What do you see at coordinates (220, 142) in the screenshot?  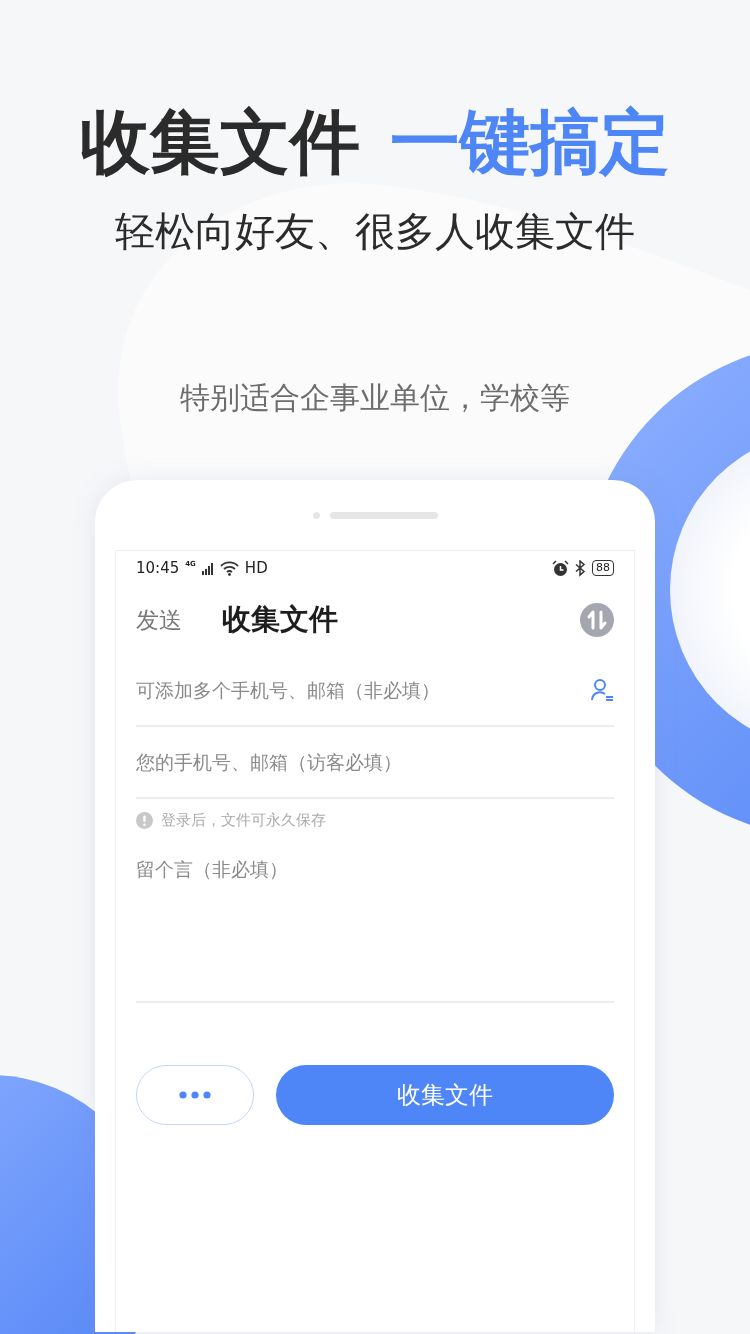 I see `headline: 收集文件` at bounding box center [220, 142].